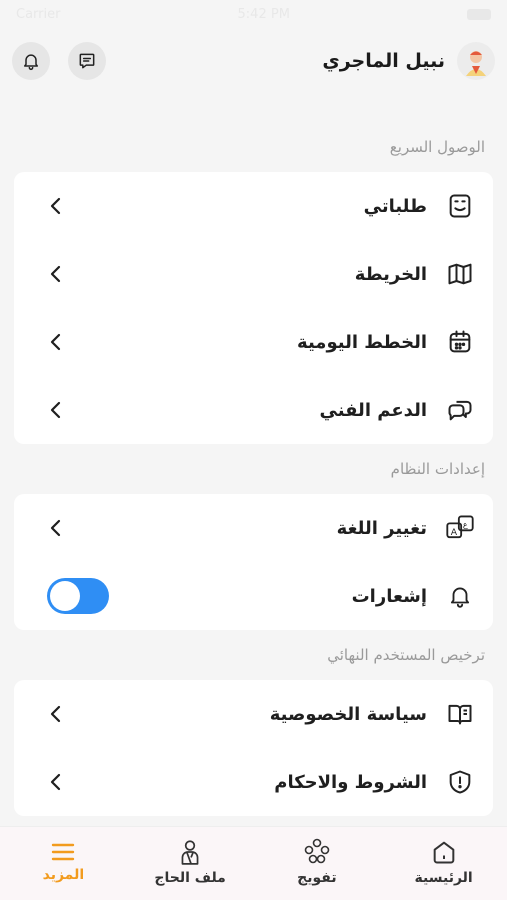  What do you see at coordinates (317, 850) in the screenshot?
I see `group-icon` at bounding box center [317, 850].